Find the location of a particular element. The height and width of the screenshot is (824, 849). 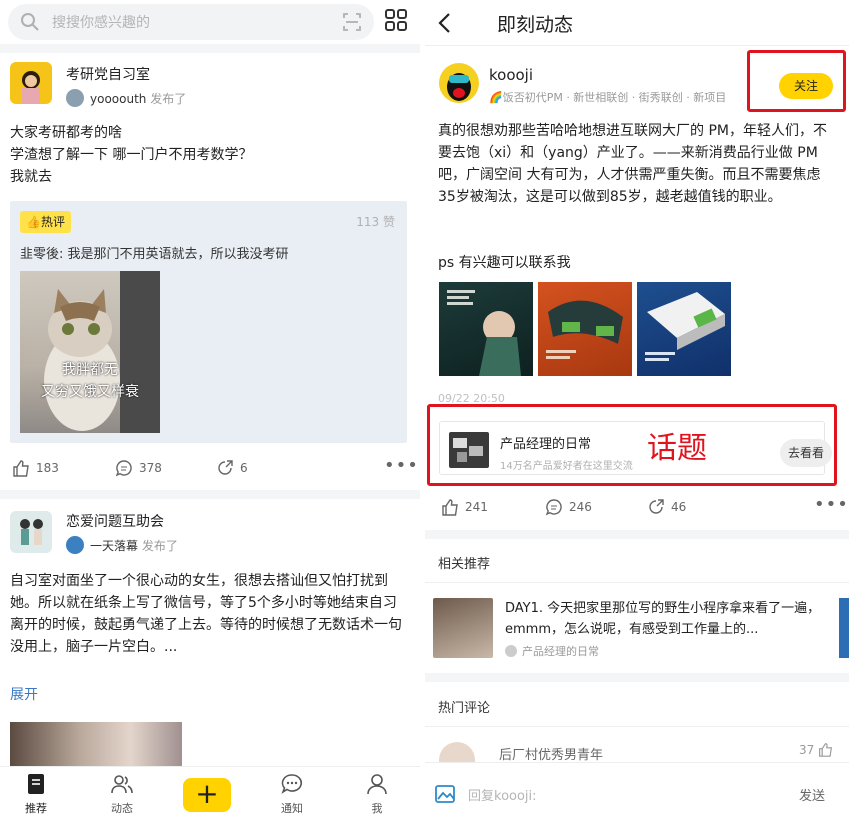

topic-name: 产品经理的日常 is located at coordinates (546, 444).